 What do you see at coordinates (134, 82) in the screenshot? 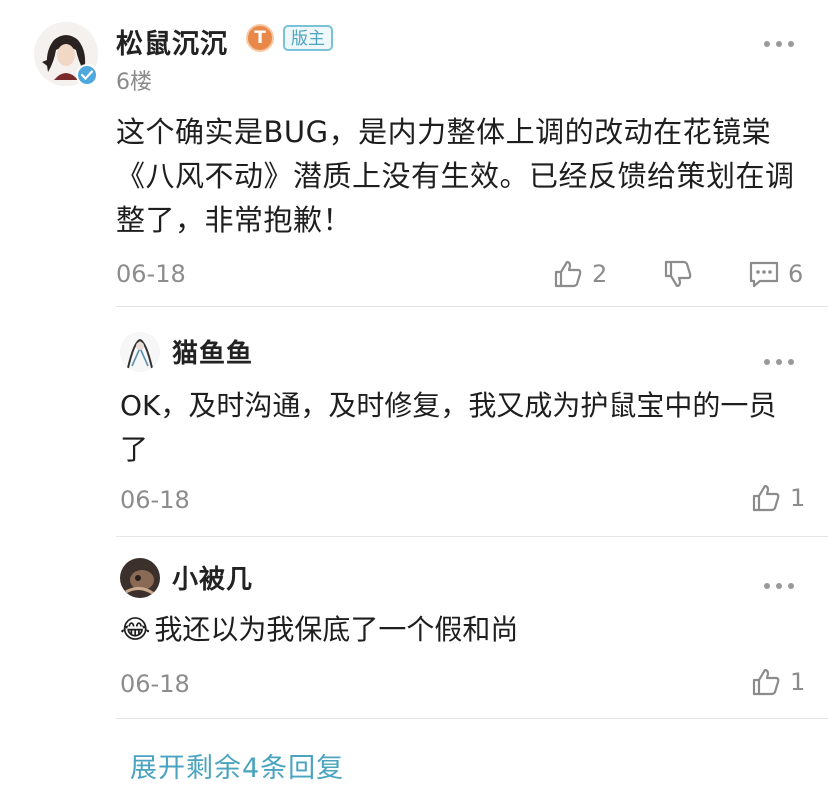
I see `floor-number: 6楼` at bounding box center [134, 82].